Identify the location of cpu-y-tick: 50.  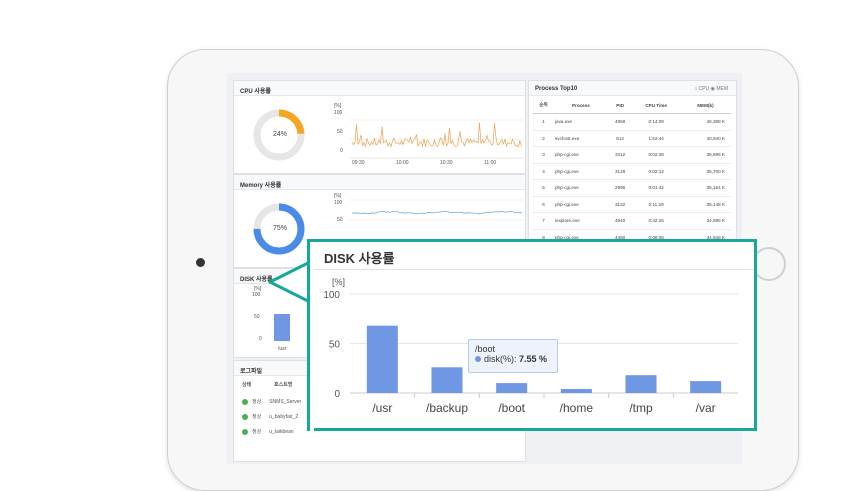
(340, 132).